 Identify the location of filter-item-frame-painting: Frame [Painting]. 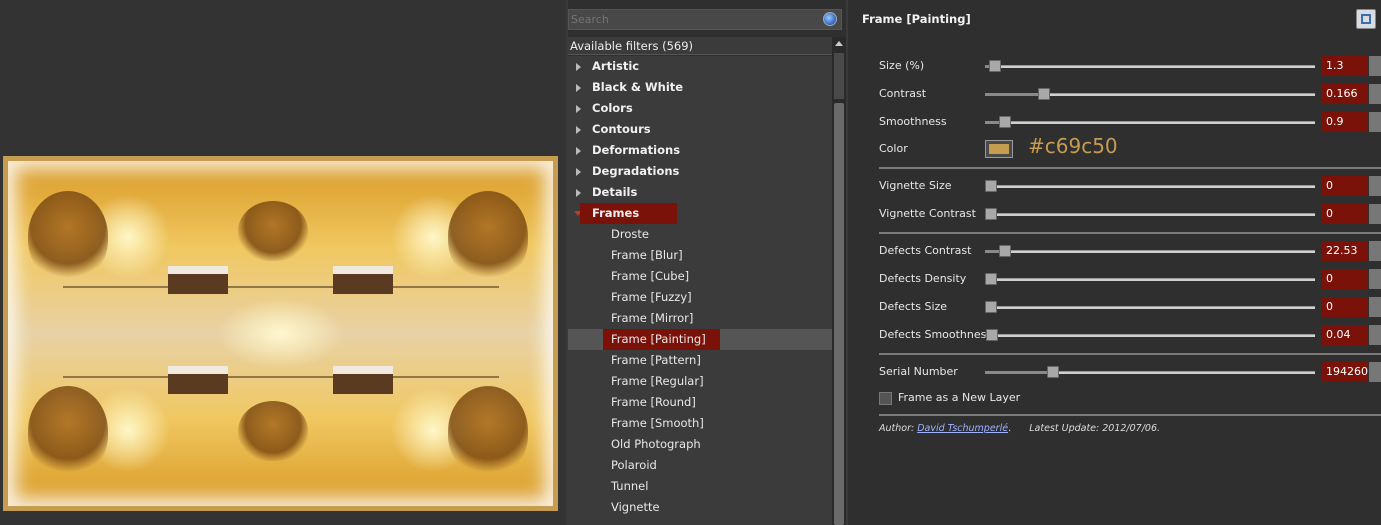
(700, 339).